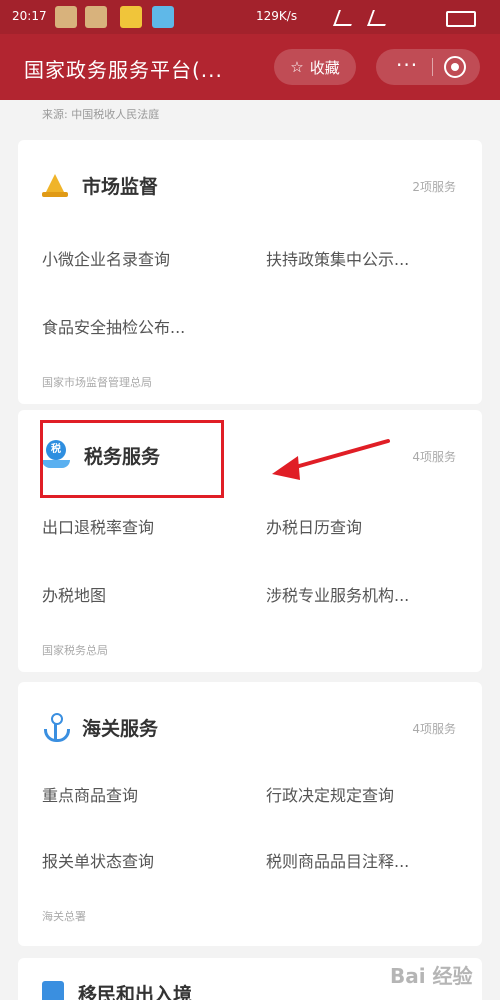 This screenshot has width=500, height=1000. I want to click on capsule-divider, so click(432, 67).